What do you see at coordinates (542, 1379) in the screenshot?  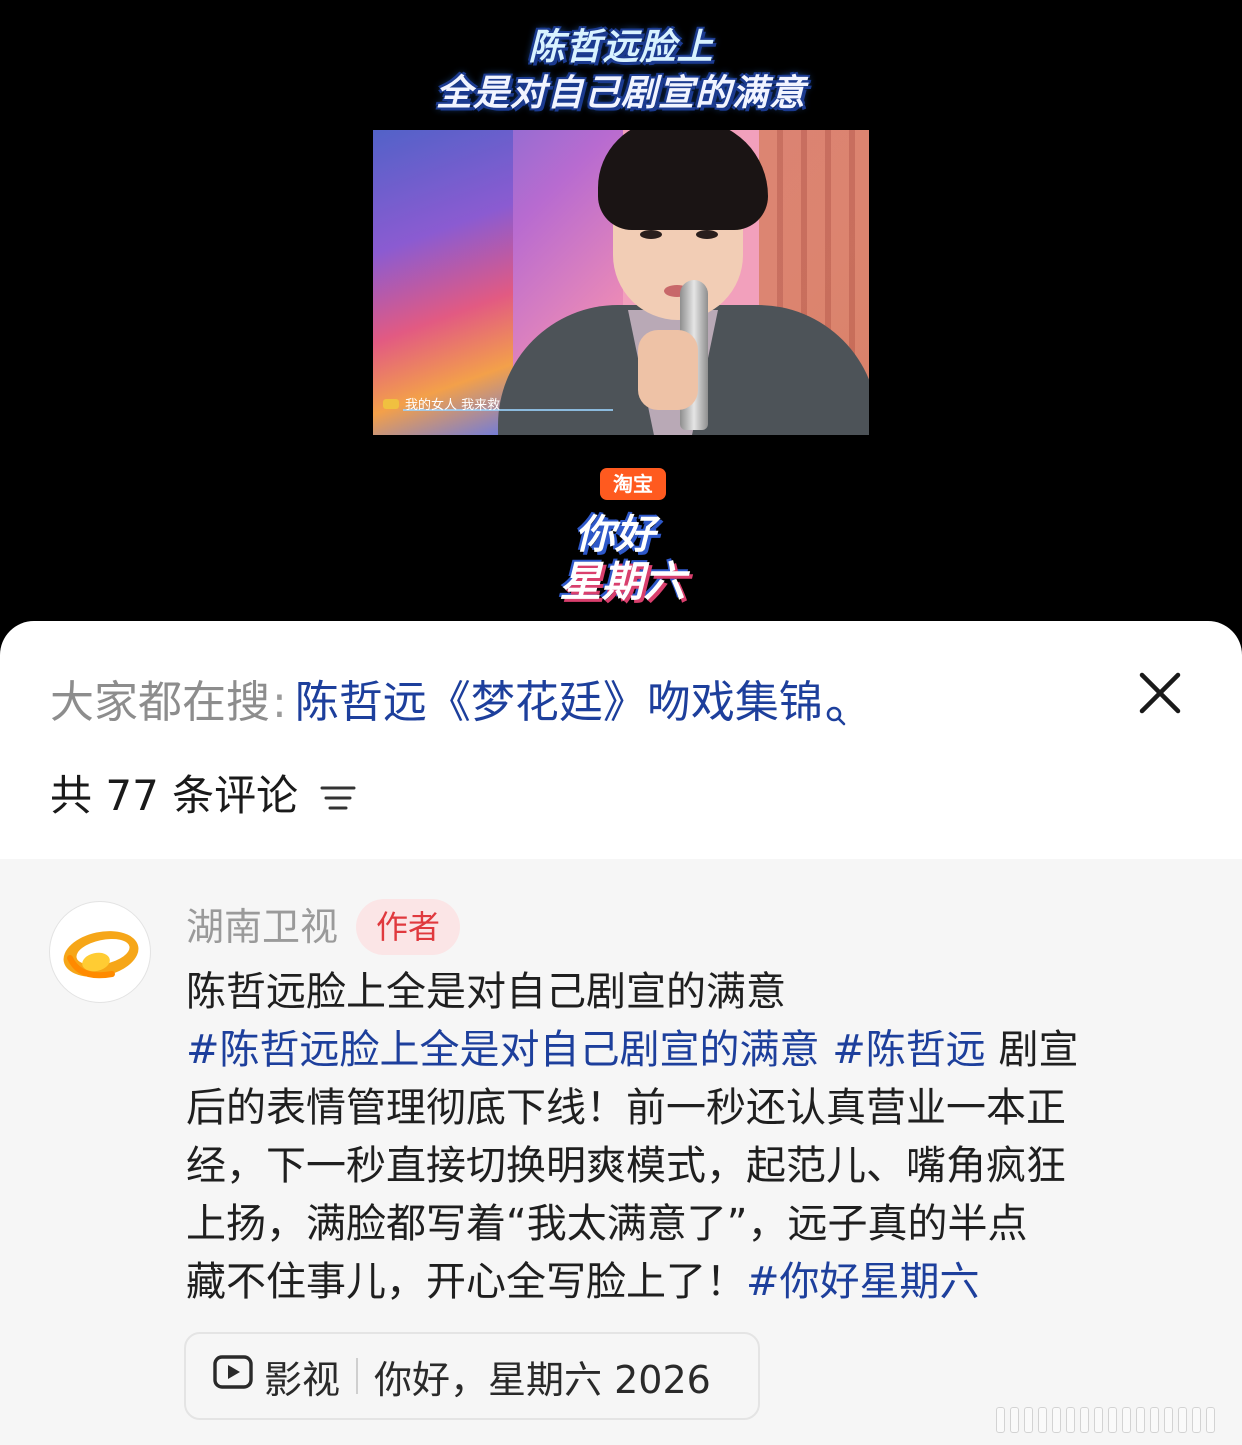 I see `video-card-show: 你好，星期六 2026` at bounding box center [542, 1379].